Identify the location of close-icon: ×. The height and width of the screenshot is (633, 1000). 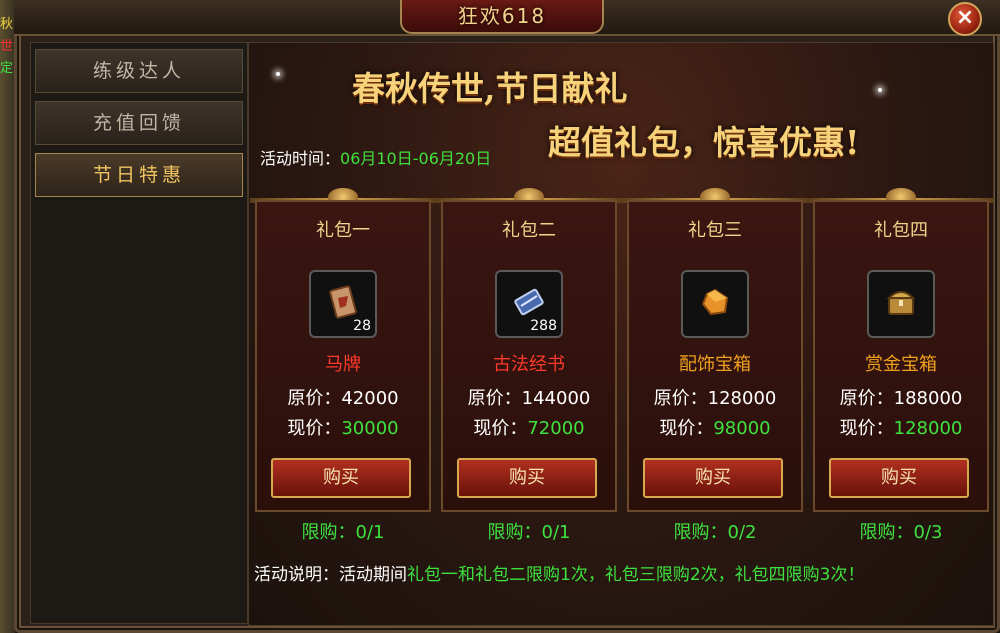
(965, 17).